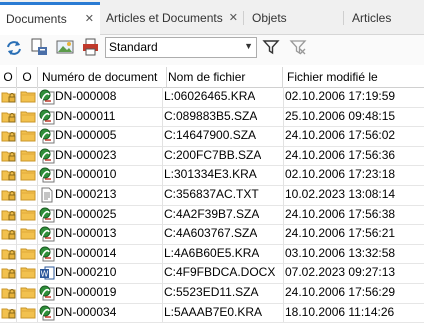 This screenshot has width=424, height=323. I want to click on print-icon, so click(91, 47).